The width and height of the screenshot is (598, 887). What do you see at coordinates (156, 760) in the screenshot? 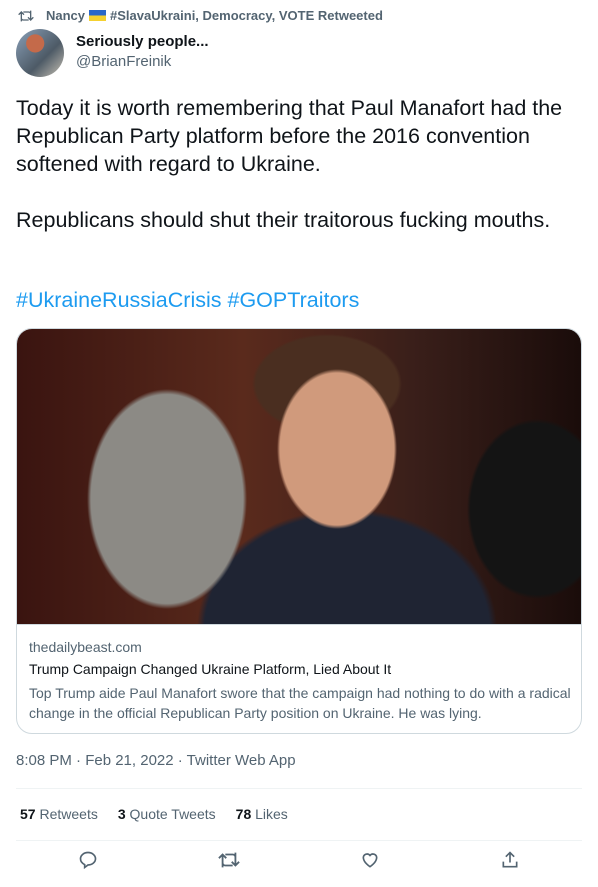
I see `tweet-timestamp: 8:08 PM · Feb 21, 2022 · Twitter Web App` at bounding box center [156, 760].